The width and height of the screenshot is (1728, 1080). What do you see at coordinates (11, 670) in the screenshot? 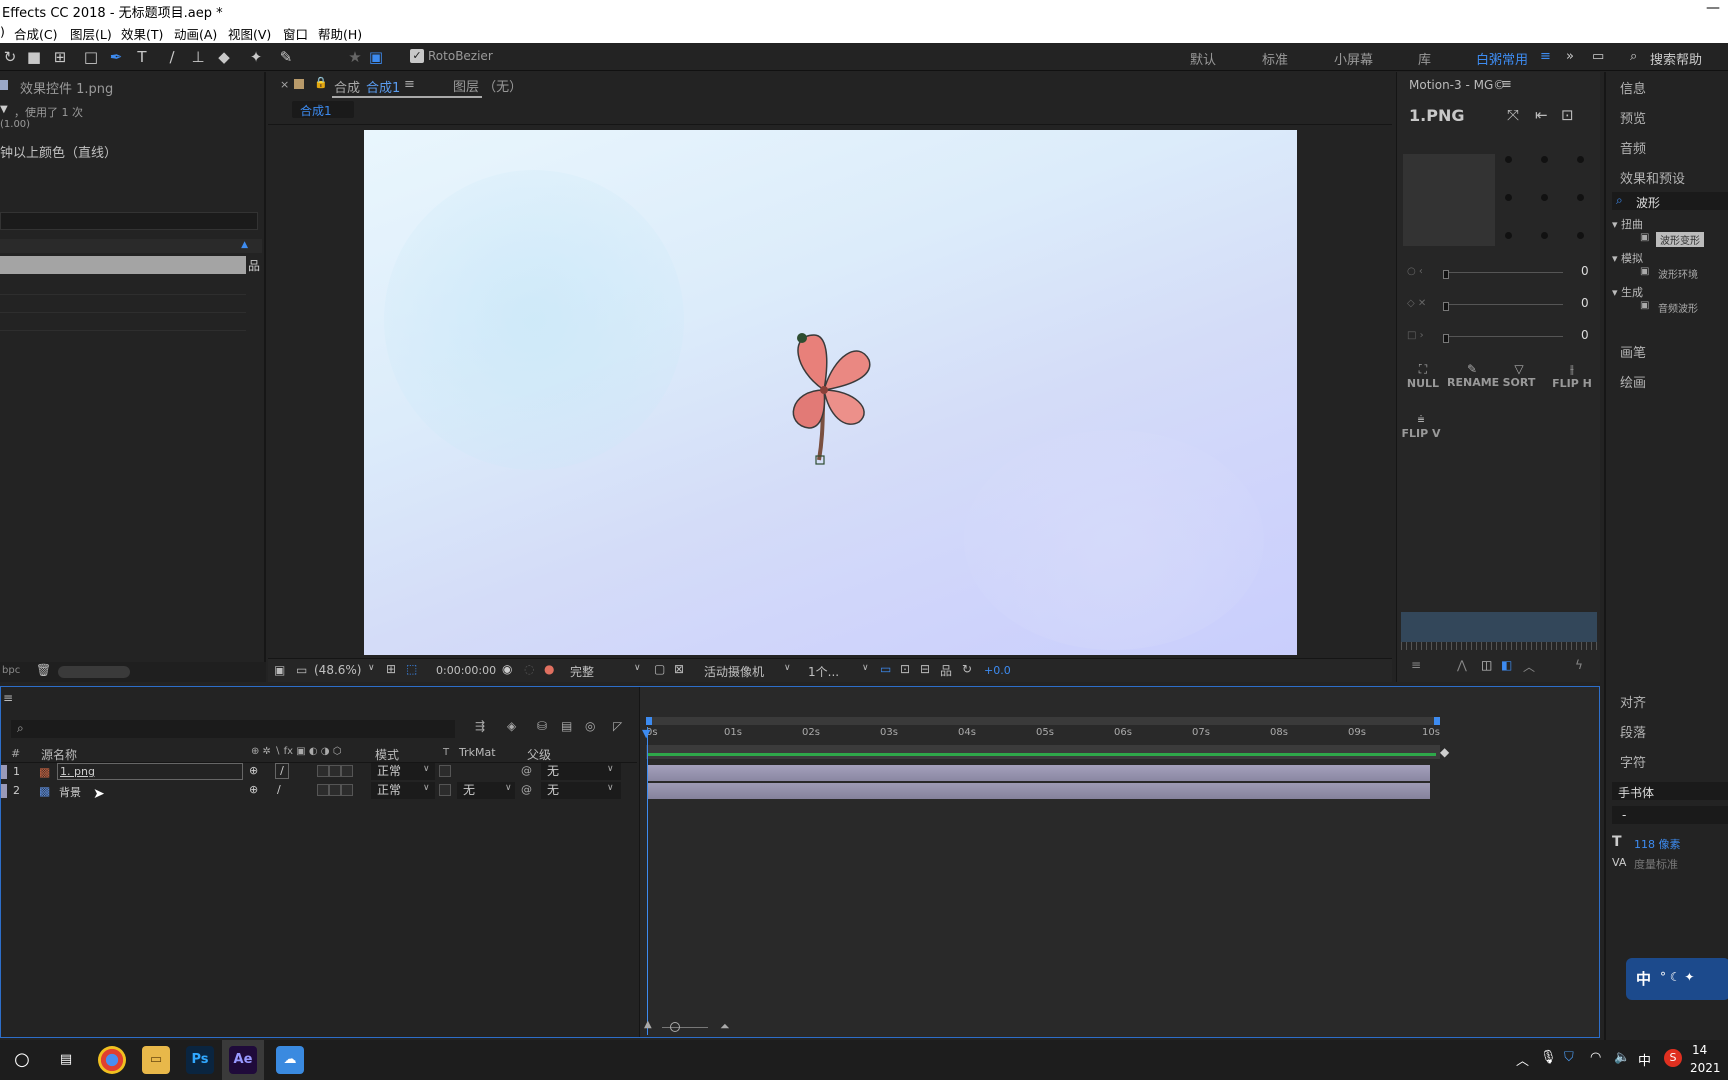
I see `bpc-label: bpc` at bounding box center [11, 670].